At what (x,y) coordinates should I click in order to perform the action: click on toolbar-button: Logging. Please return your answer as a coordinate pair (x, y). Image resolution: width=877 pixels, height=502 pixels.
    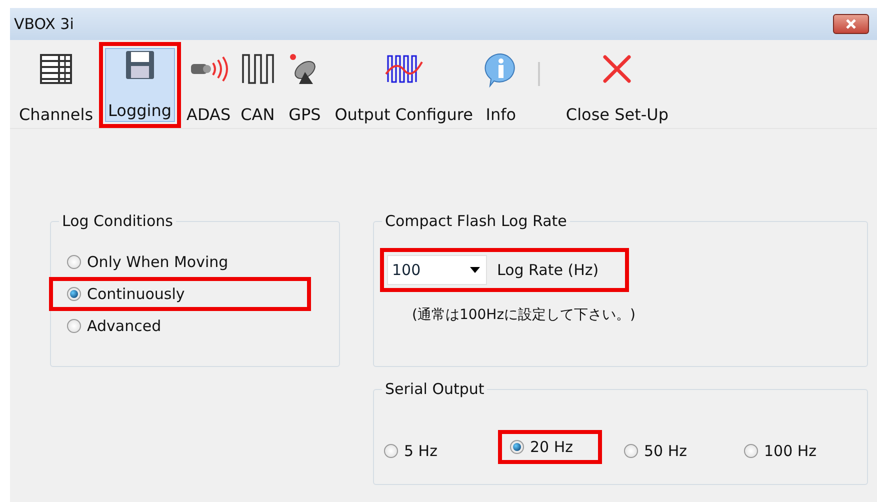
    Looking at the image, I should click on (140, 85).